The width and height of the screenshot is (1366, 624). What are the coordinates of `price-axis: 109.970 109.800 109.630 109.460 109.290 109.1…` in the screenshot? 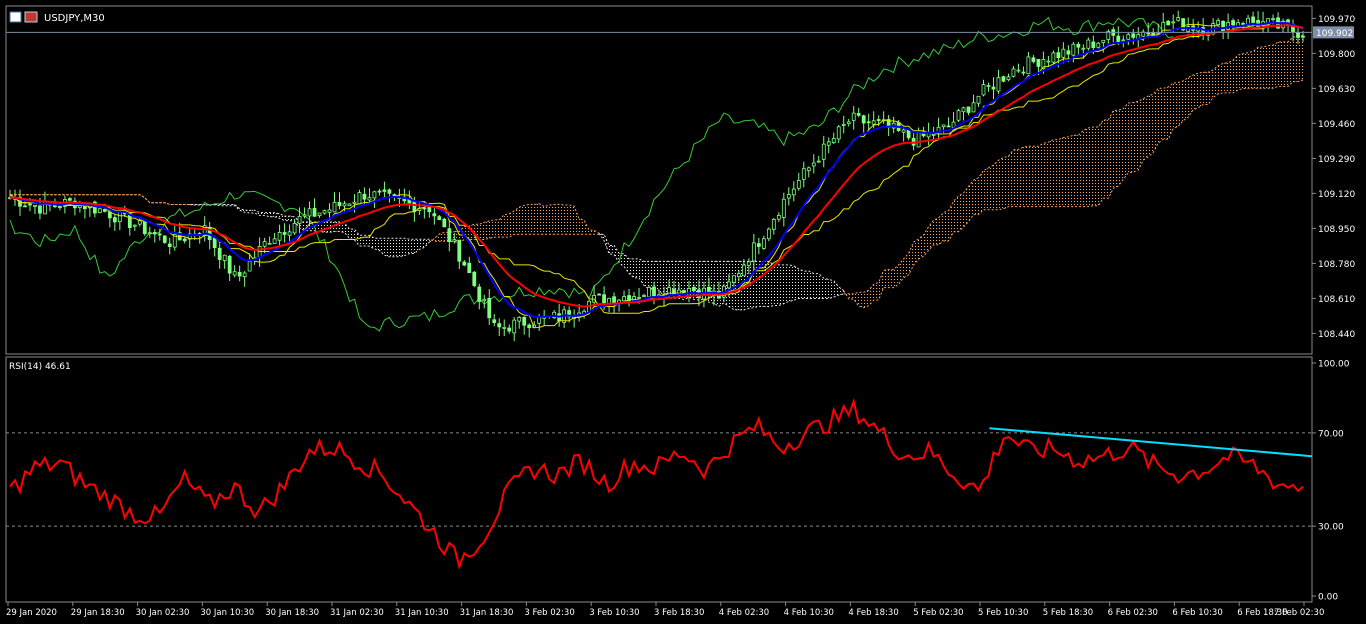 It's located at (1333, 177).